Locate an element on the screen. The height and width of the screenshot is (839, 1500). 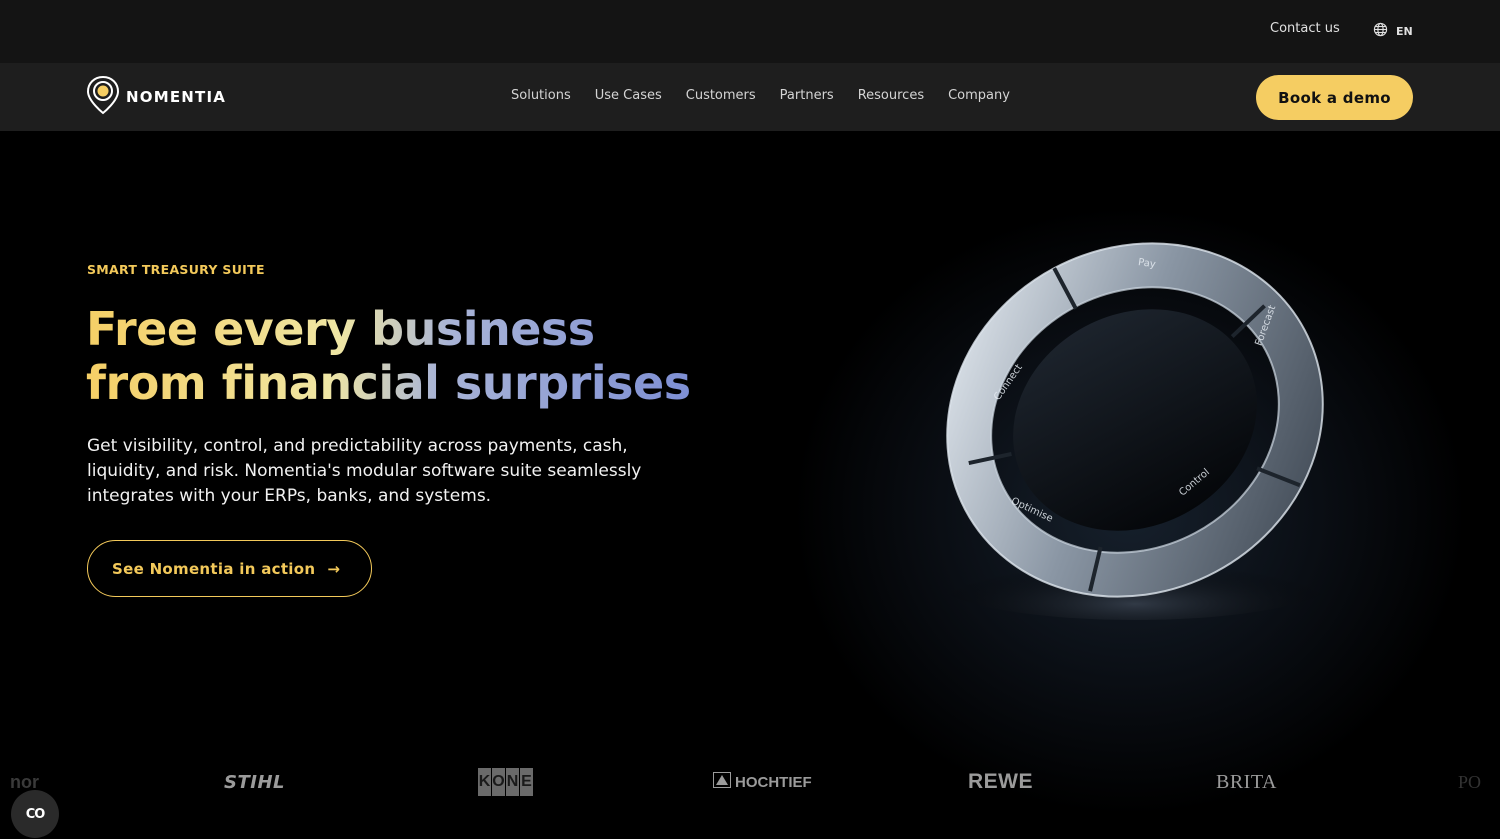
nav-item-partners: Partners is located at coordinates (807, 95).